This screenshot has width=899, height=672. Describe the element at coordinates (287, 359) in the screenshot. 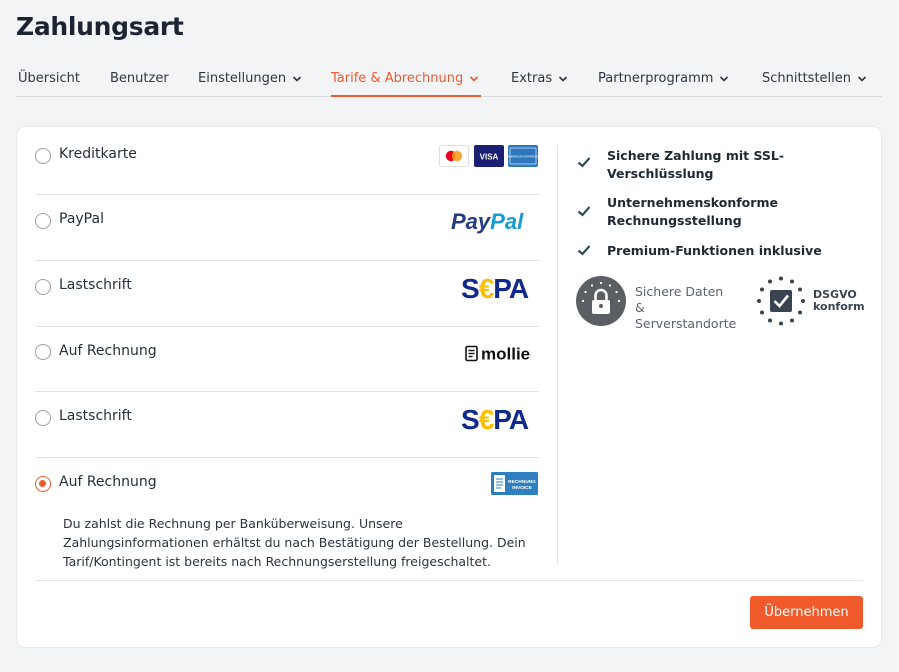

I see `payment-option-auf-rechnung-mollie: Auf Rechnung mollie` at that location.